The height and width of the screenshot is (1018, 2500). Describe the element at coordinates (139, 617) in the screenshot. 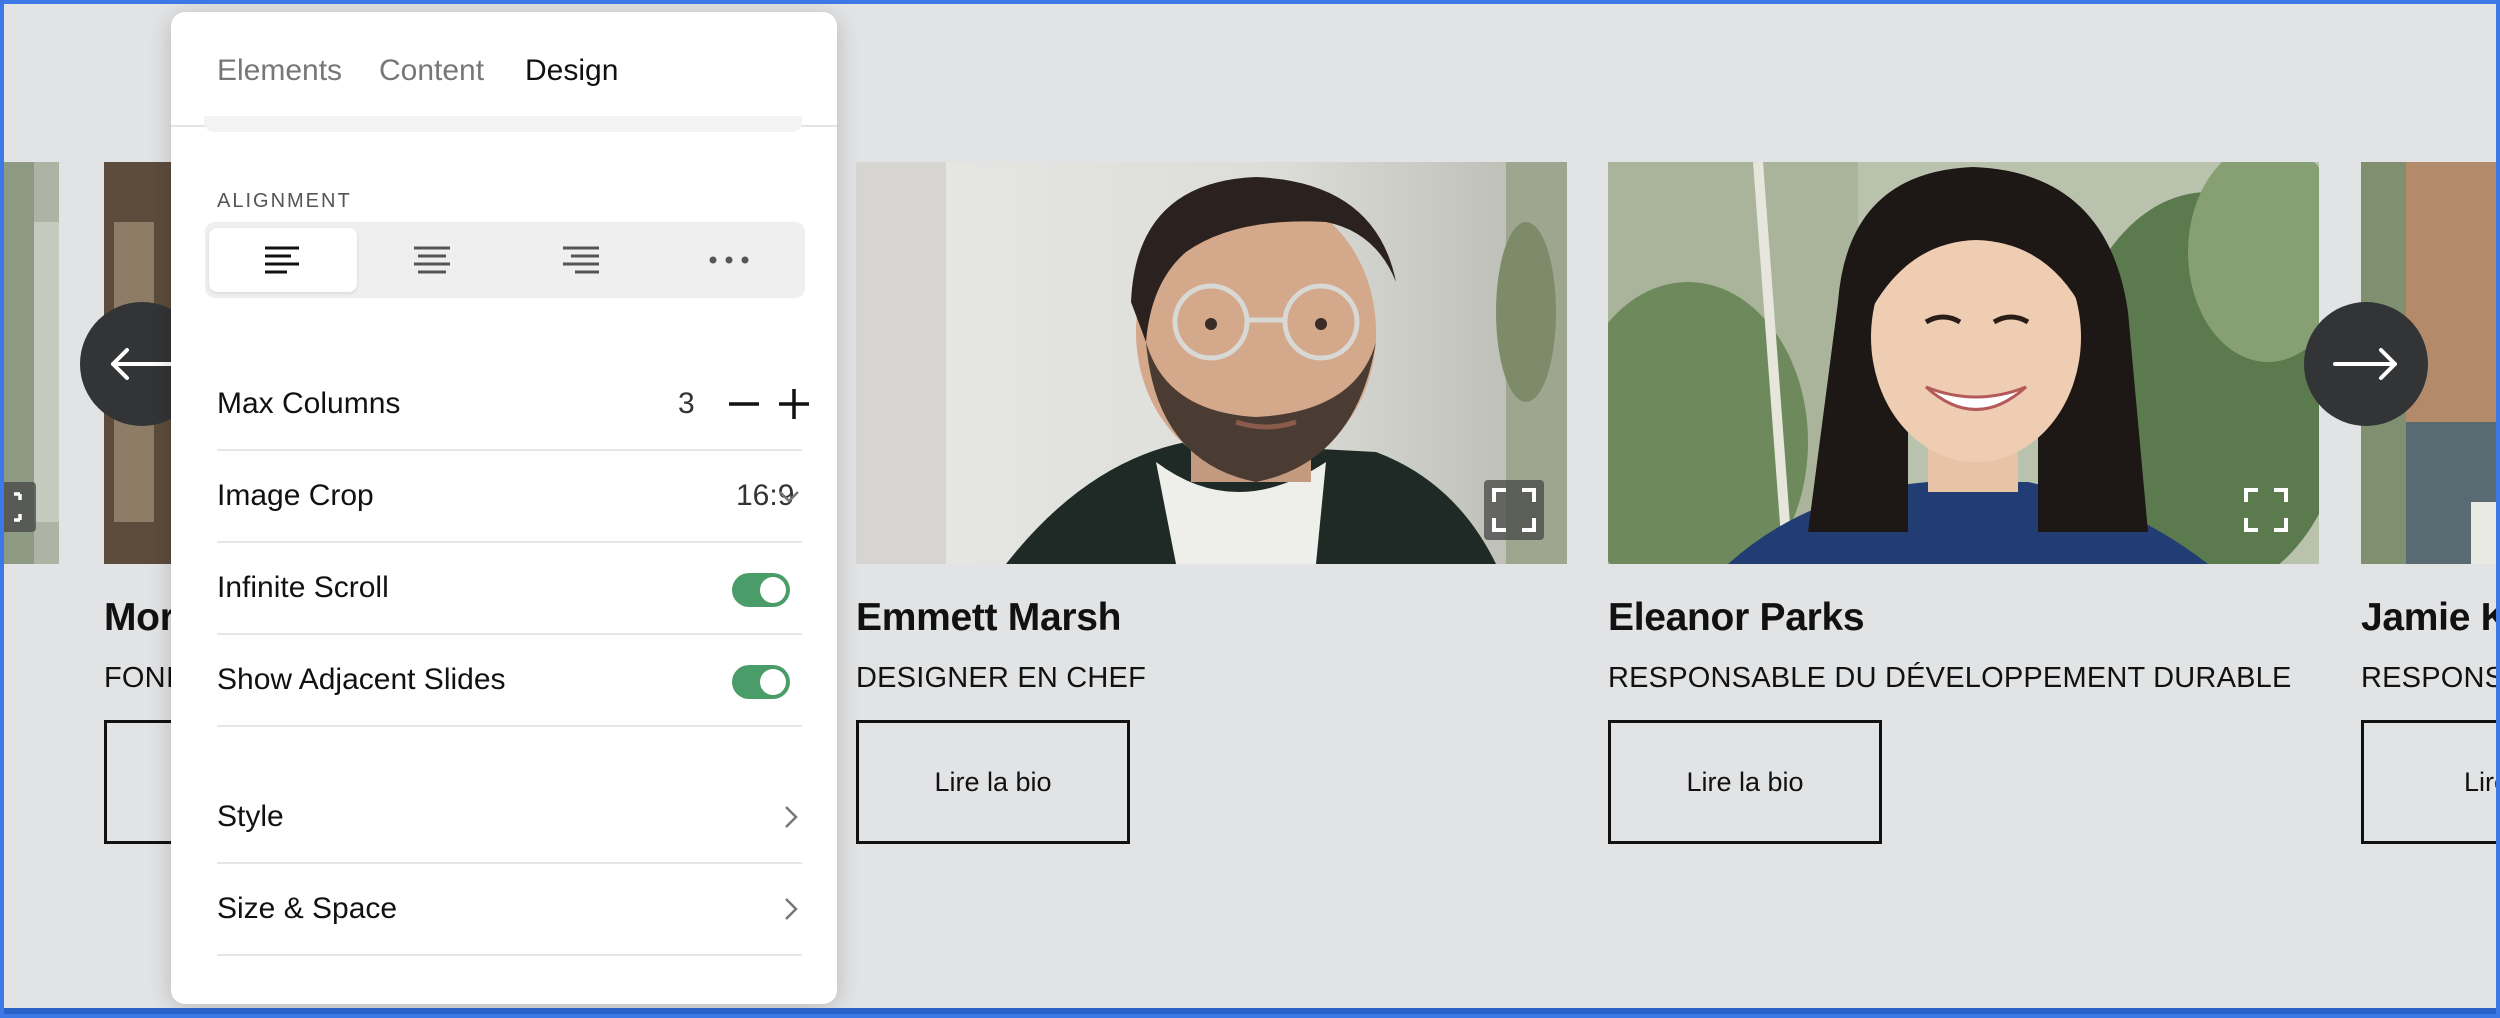

I see `slide-name-0: Mor` at that location.